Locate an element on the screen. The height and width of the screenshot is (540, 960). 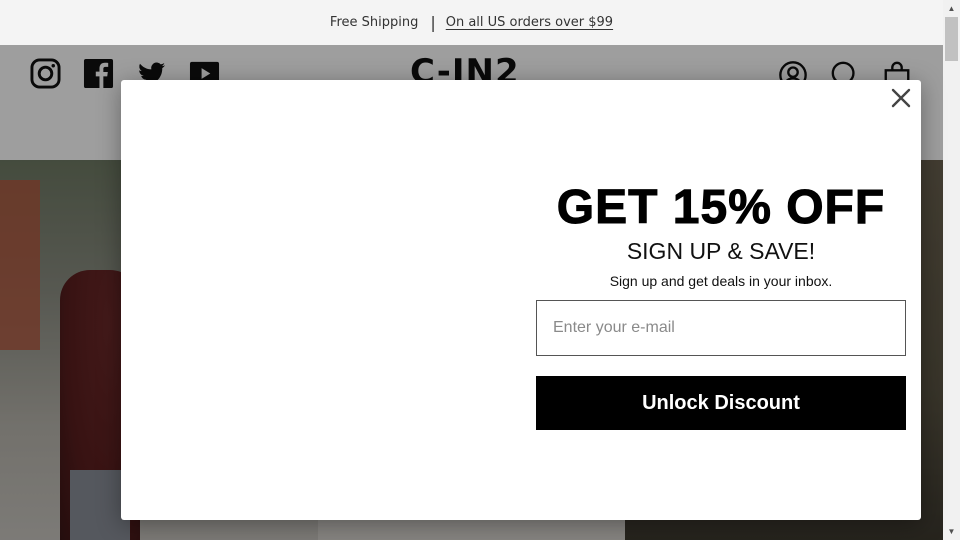
email-field is located at coordinates (721, 328).